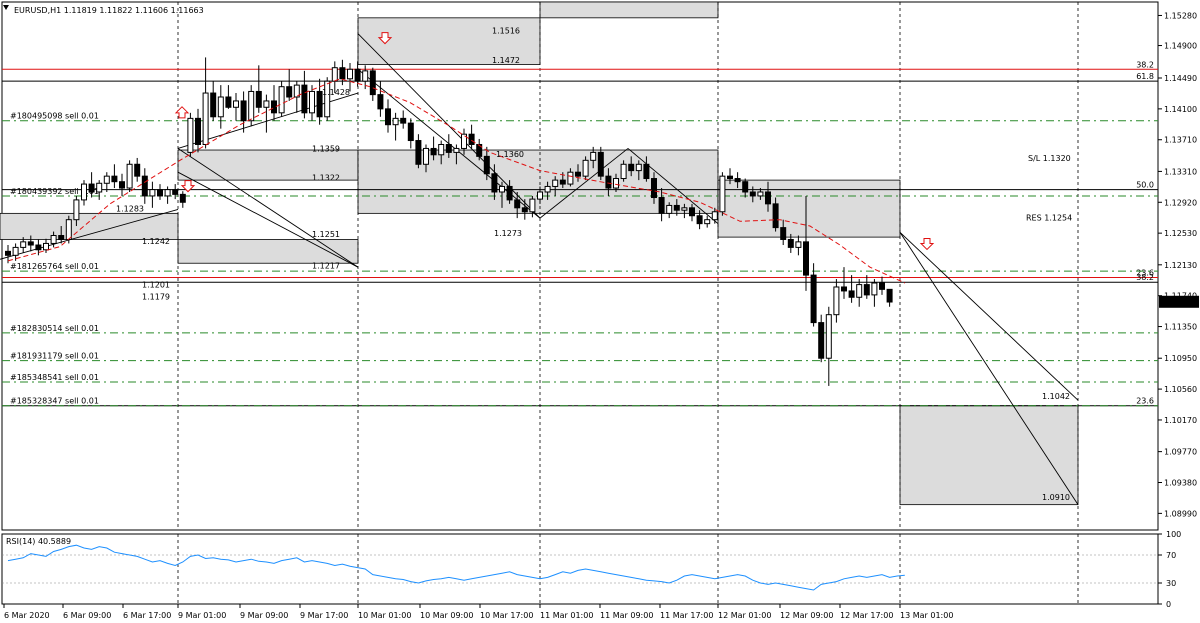  Describe the element at coordinates (1180, 78) in the screenshot. I see `price-tick-label: 1.14490` at that location.